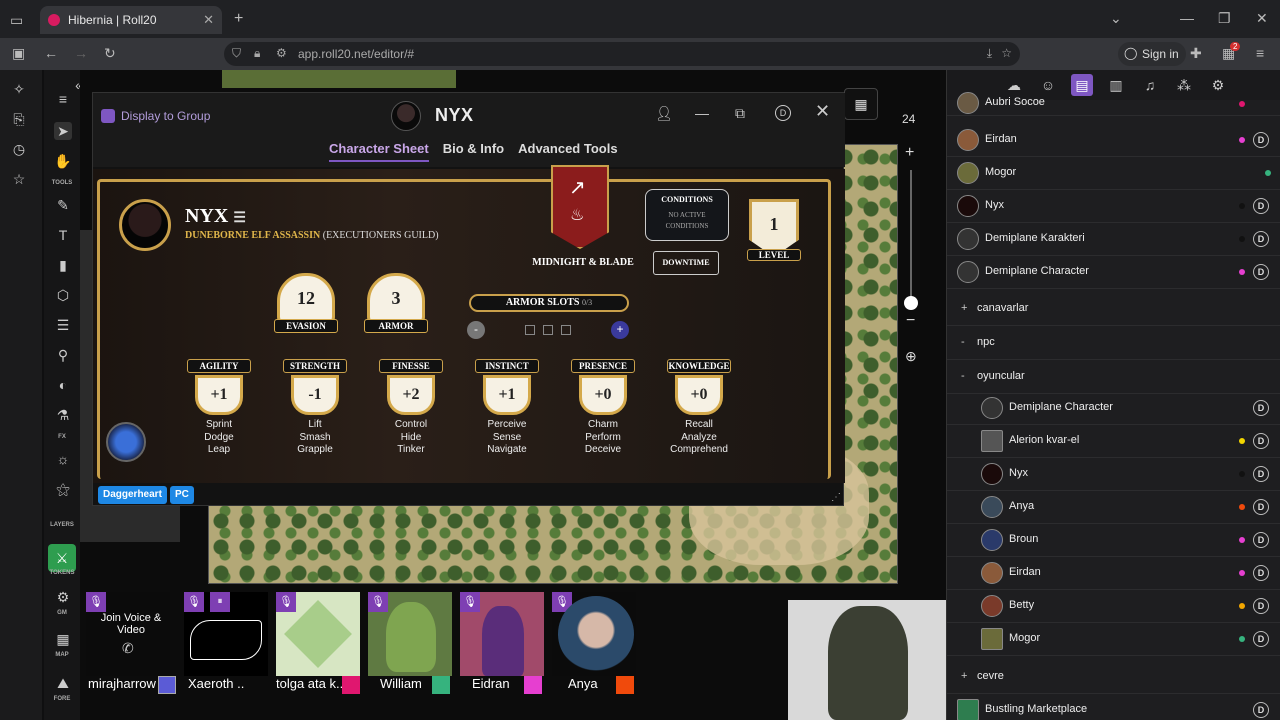  I want to click on forward-icon: →, so click(81, 53).